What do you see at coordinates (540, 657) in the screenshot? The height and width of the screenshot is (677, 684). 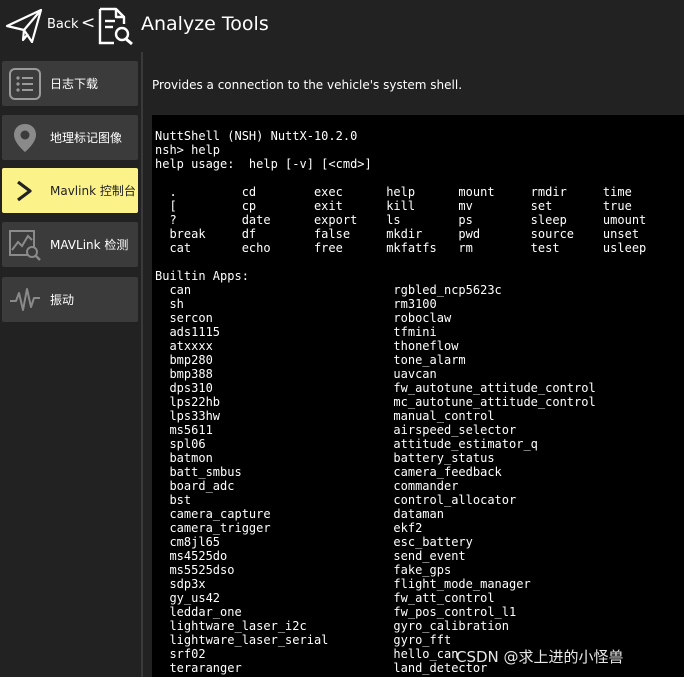 I see `watermark: CSDN @求上进的小怪兽` at bounding box center [540, 657].